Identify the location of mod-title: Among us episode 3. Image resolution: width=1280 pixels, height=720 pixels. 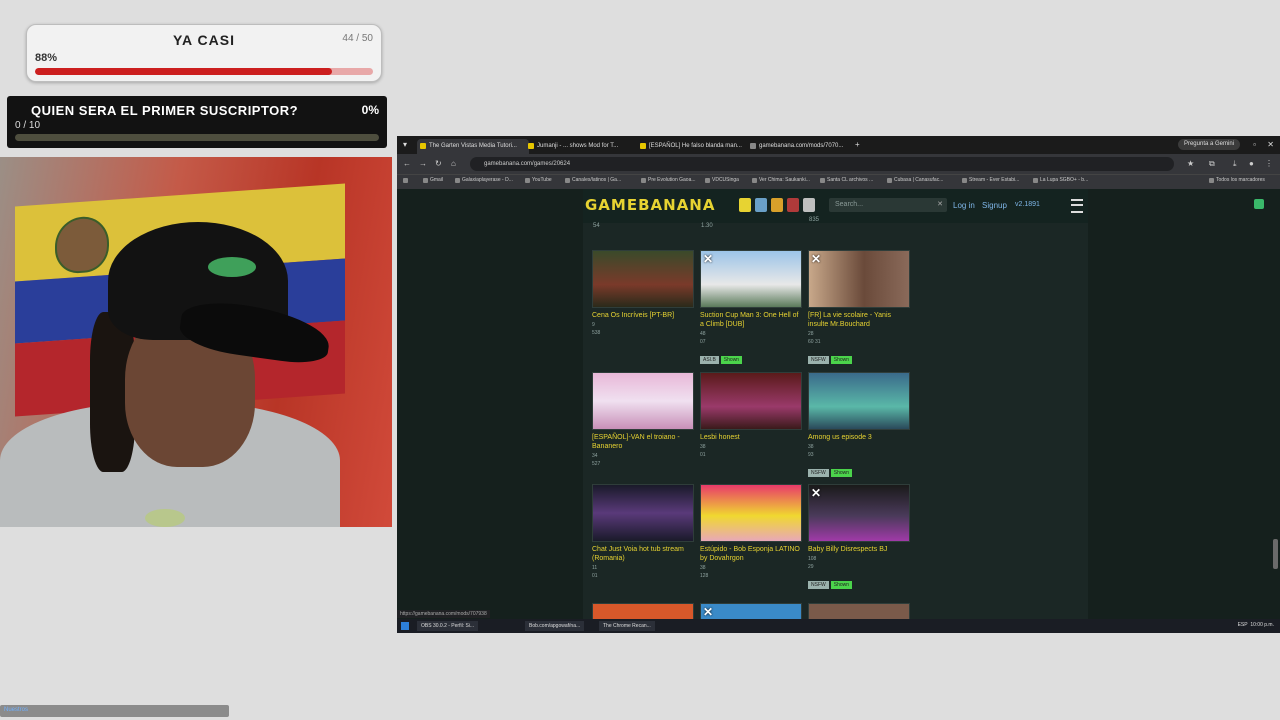
(859, 437).